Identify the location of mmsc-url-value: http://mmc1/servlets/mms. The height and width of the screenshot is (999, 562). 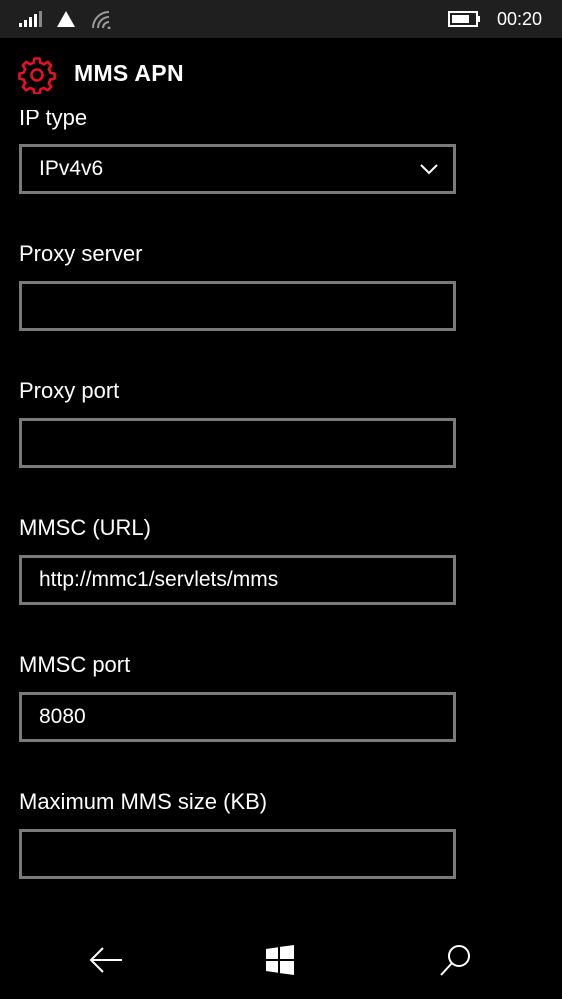
(159, 579).